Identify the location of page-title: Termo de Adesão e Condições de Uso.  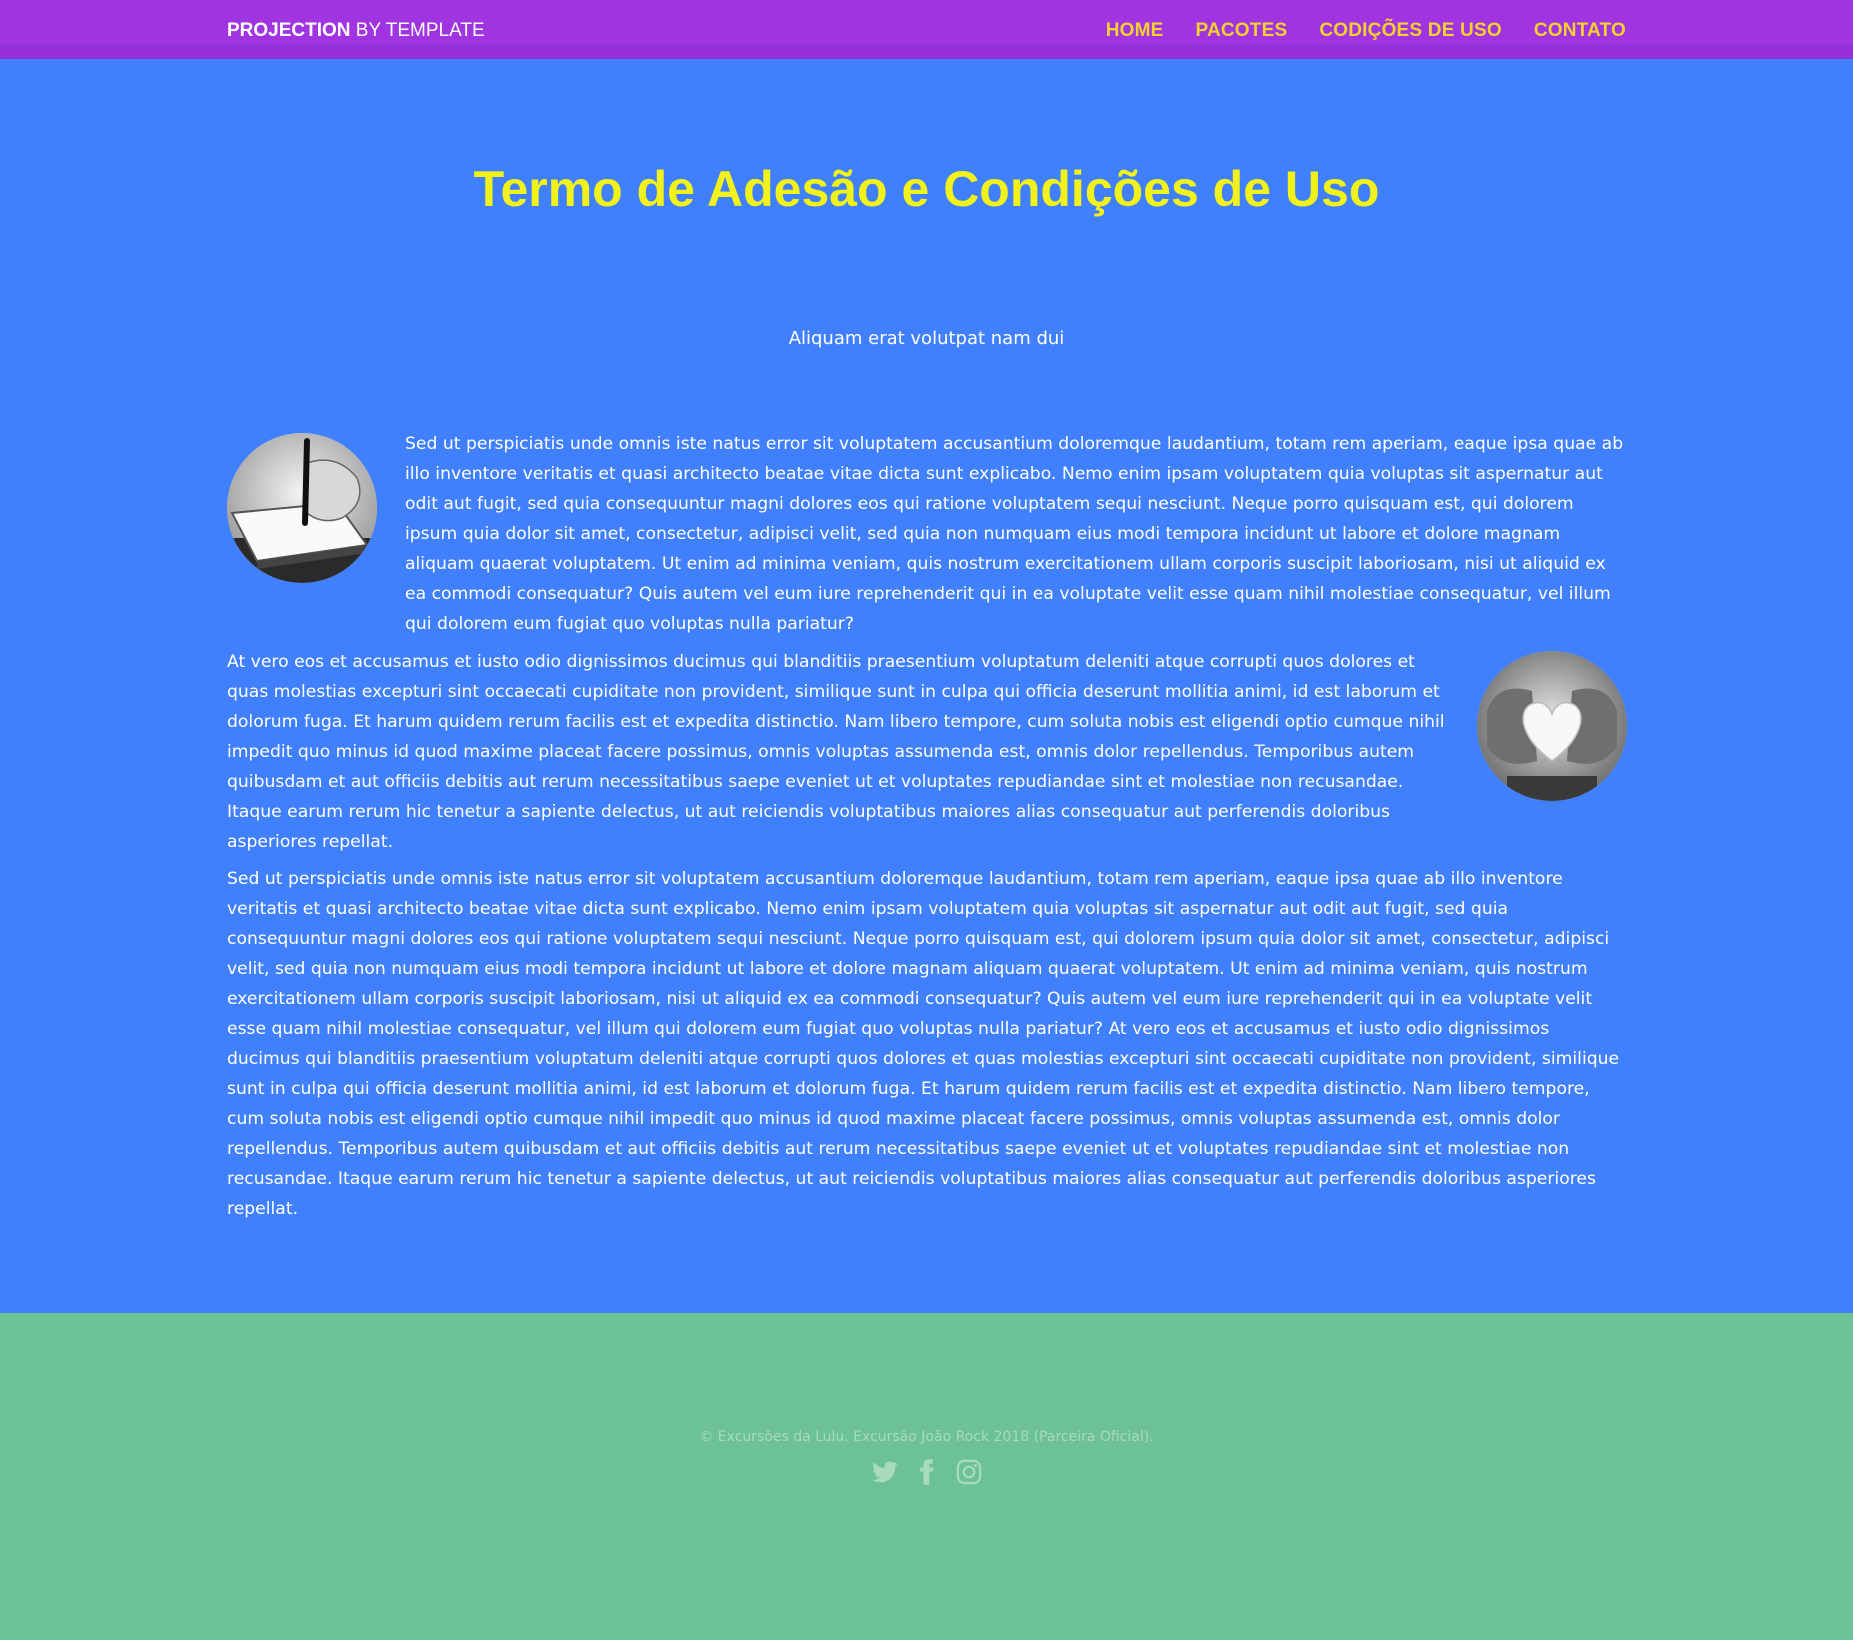
(926, 189).